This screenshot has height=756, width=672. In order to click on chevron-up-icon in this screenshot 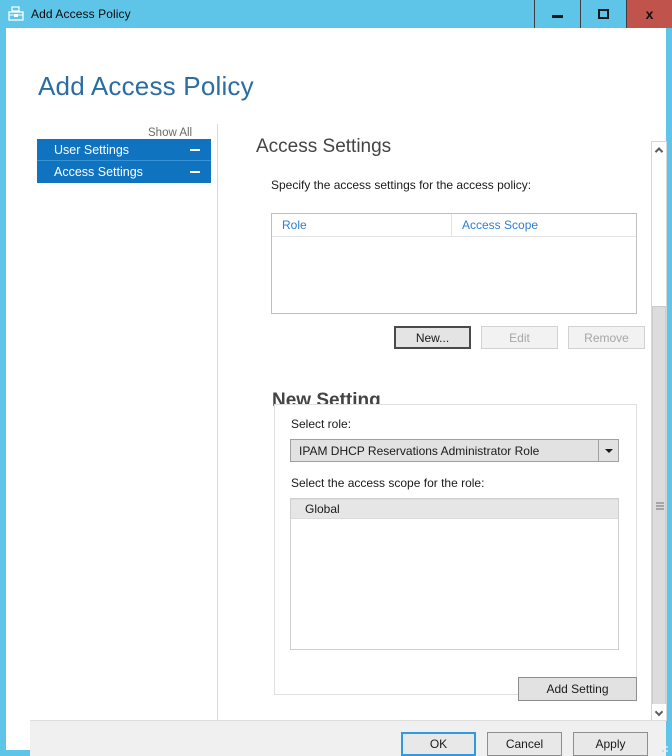, I will do `click(659, 151)`.